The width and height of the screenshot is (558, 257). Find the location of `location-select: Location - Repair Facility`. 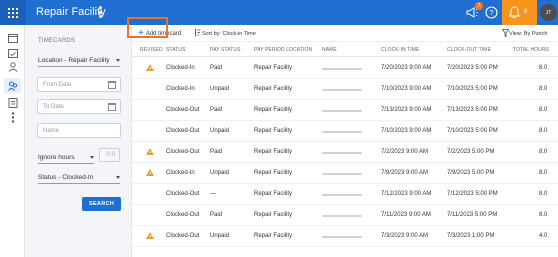

location-select: Location - Repair Facility is located at coordinates (79, 60).